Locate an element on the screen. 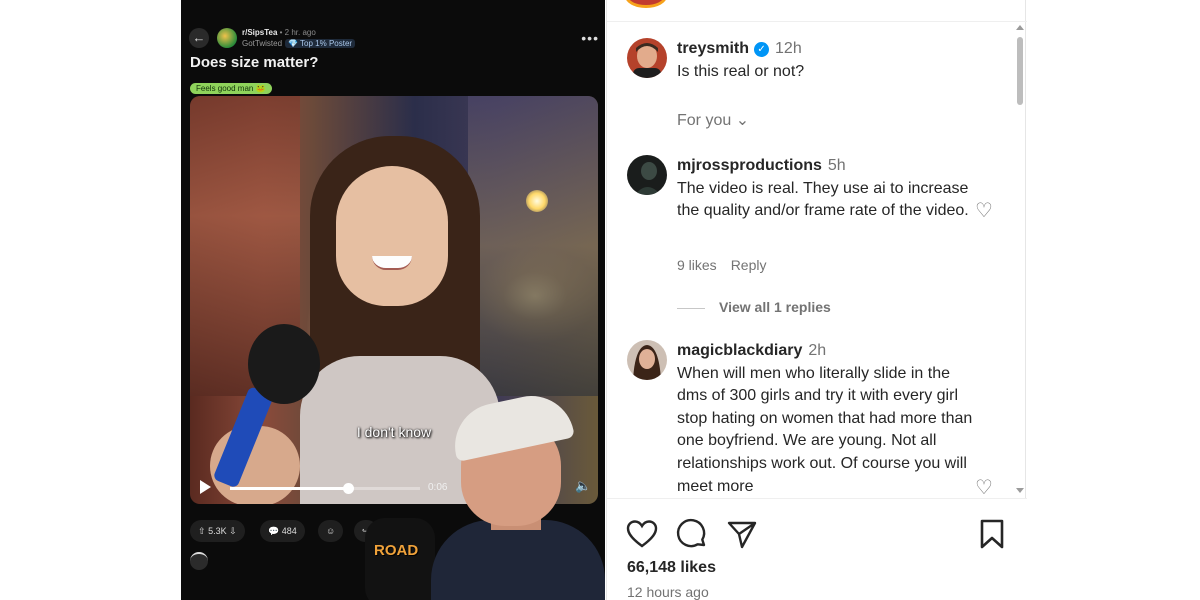 This screenshot has height=600, width=1200. profile-avatar is located at coordinates (646, 4).